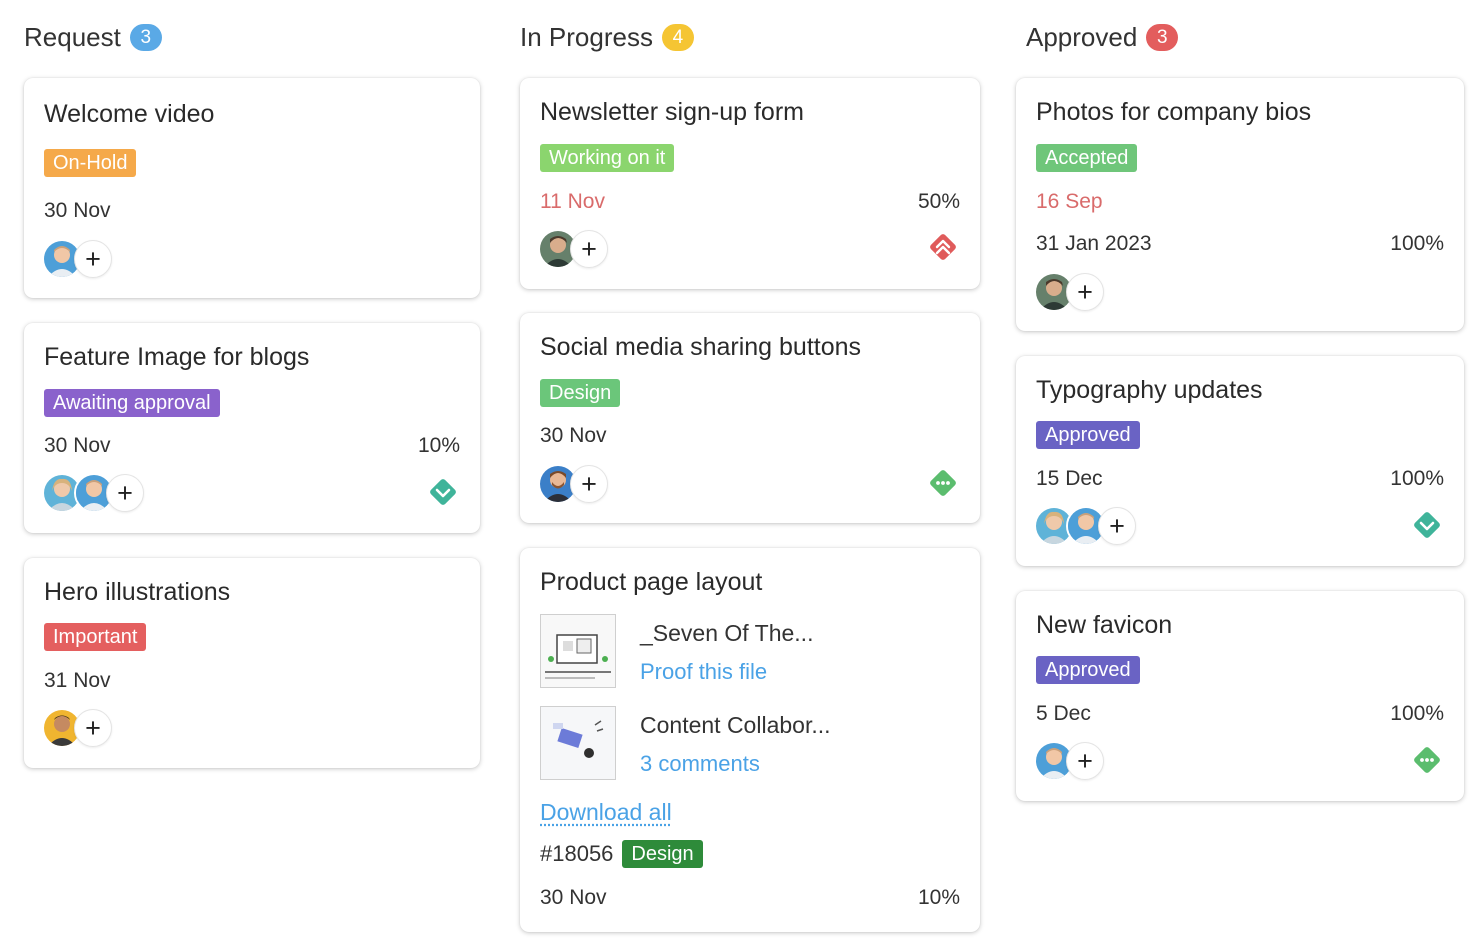 The width and height of the screenshot is (1480, 946). I want to click on status-tag: Working on it, so click(607, 158).